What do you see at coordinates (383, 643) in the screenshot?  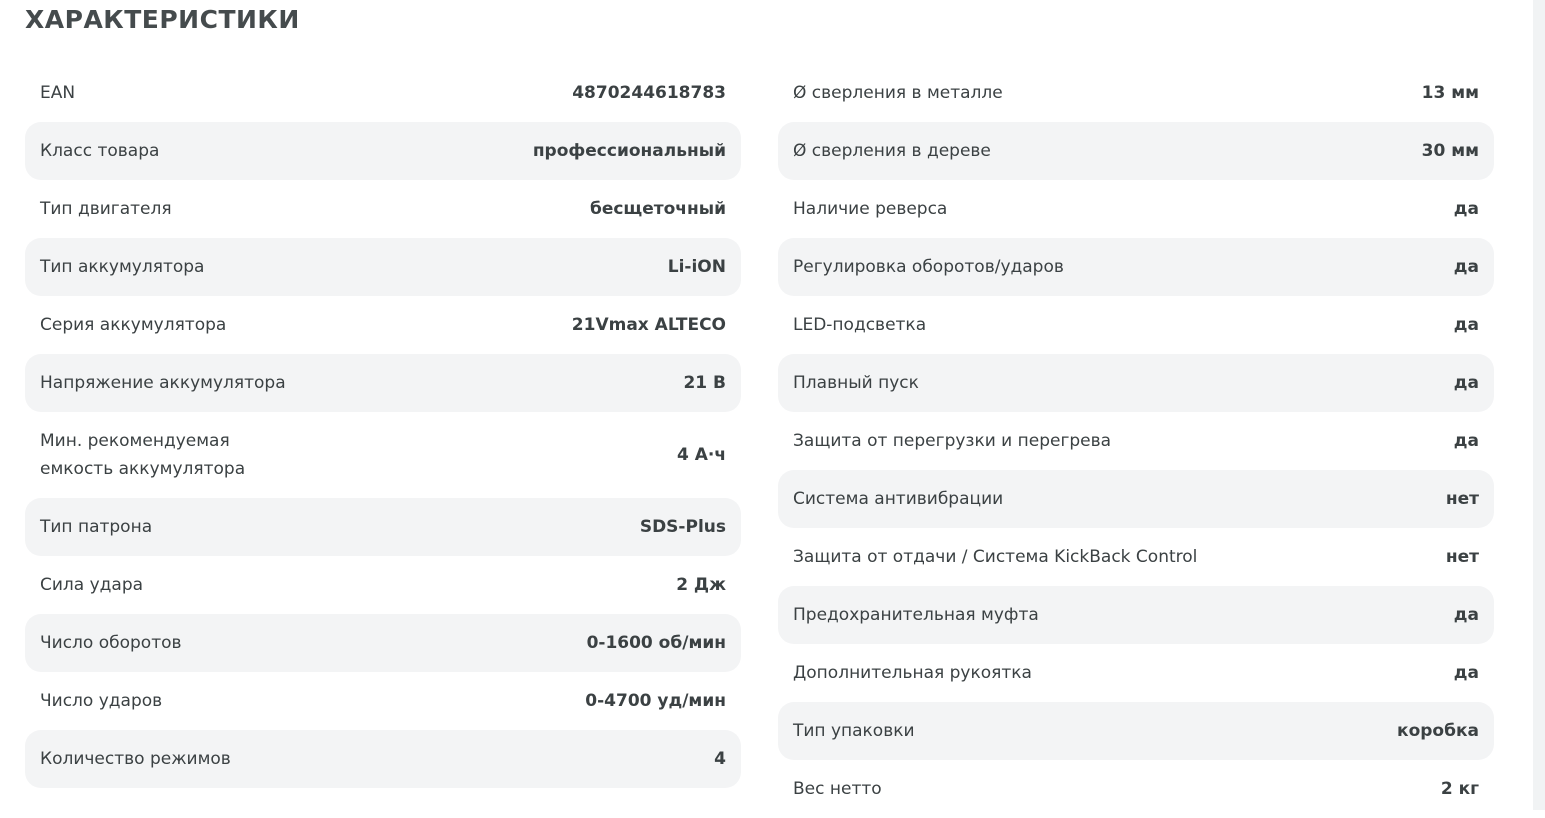 I see `spec-row-rpm: Число оборотов 0-1600 об/мин` at bounding box center [383, 643].